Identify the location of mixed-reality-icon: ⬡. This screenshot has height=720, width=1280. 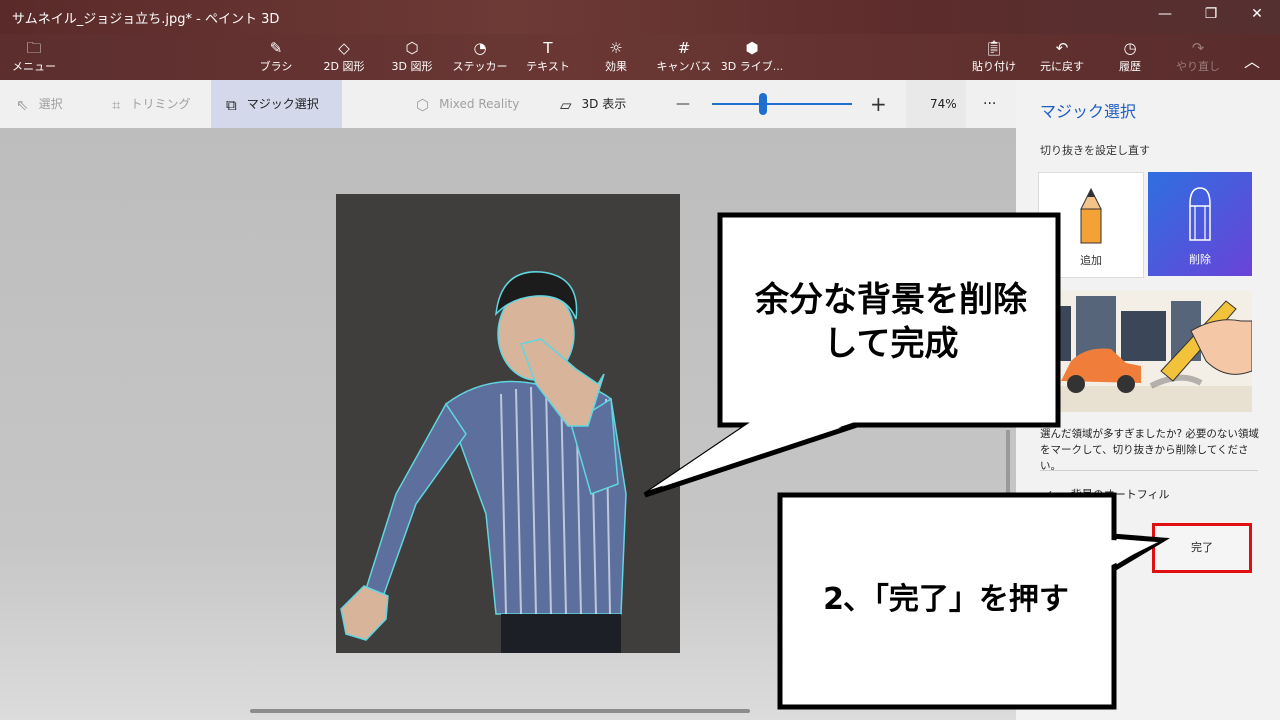
(423, 104).